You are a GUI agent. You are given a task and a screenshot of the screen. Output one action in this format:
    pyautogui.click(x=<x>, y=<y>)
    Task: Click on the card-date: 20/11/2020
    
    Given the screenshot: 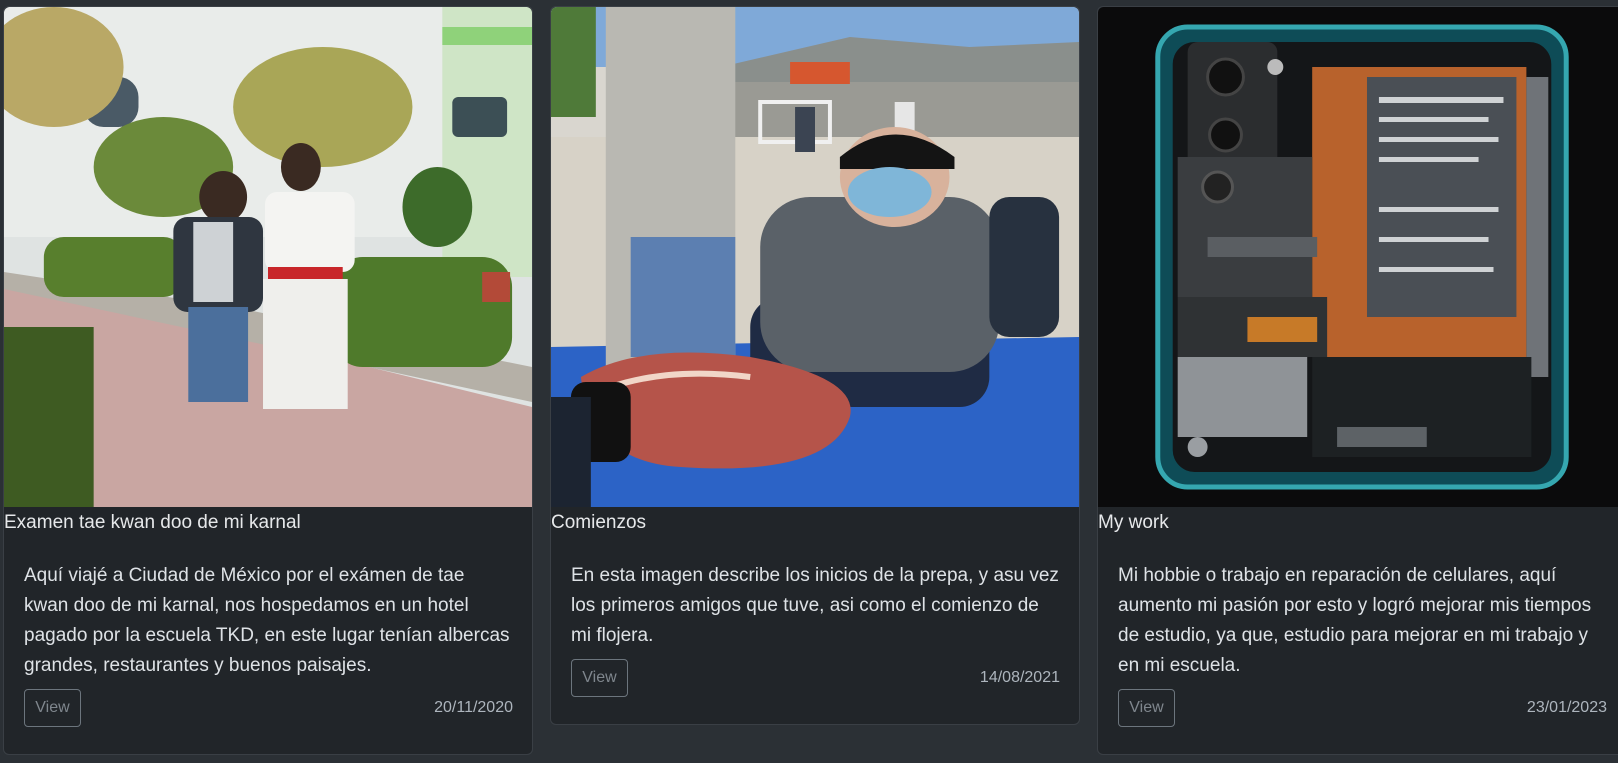 What is the action you would take?
    pyautogui.click(x=473, y=707)
    